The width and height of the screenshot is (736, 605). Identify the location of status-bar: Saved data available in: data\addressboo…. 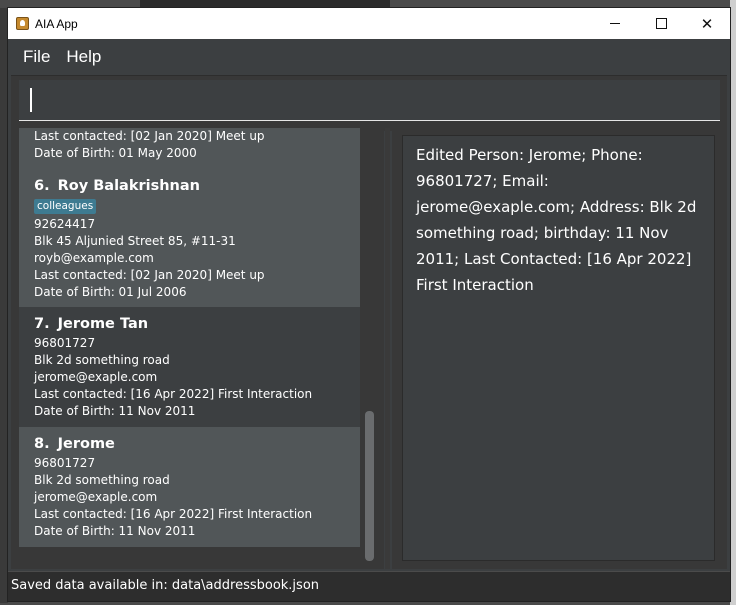
(369, 586).